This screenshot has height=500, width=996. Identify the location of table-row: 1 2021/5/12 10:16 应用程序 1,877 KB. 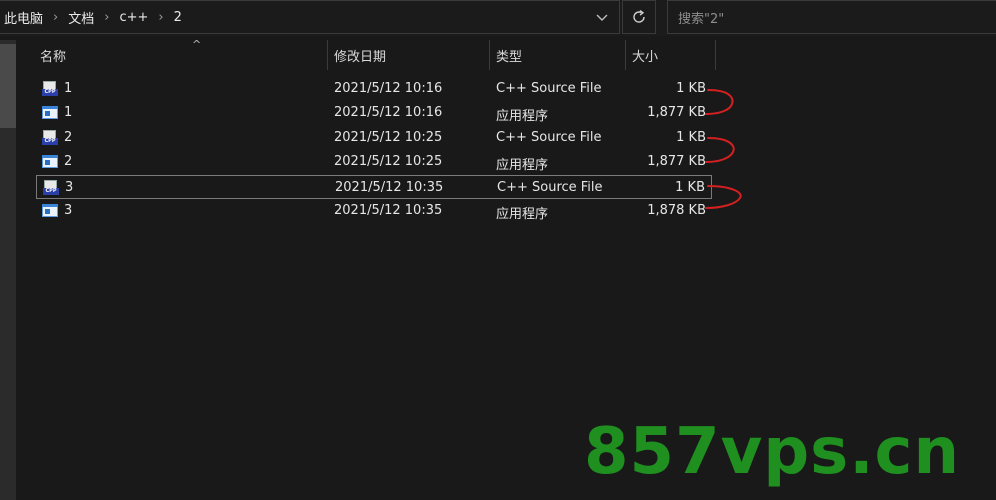
(374, 113).